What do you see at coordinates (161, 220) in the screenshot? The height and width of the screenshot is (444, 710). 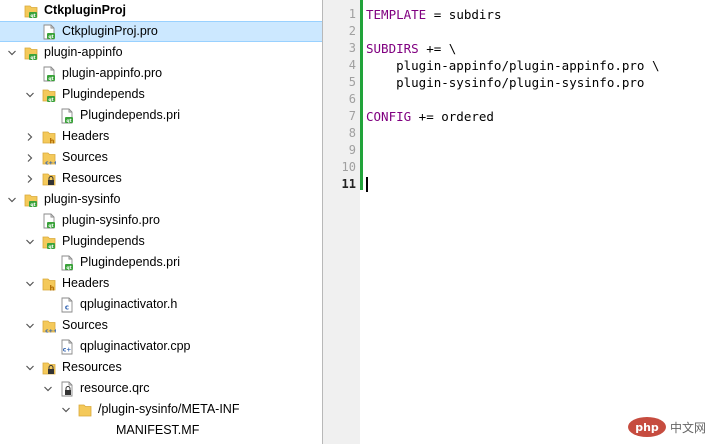 I see `tree-item: qt plugin-sysinfo.pro` at bounding box center [161, 220].